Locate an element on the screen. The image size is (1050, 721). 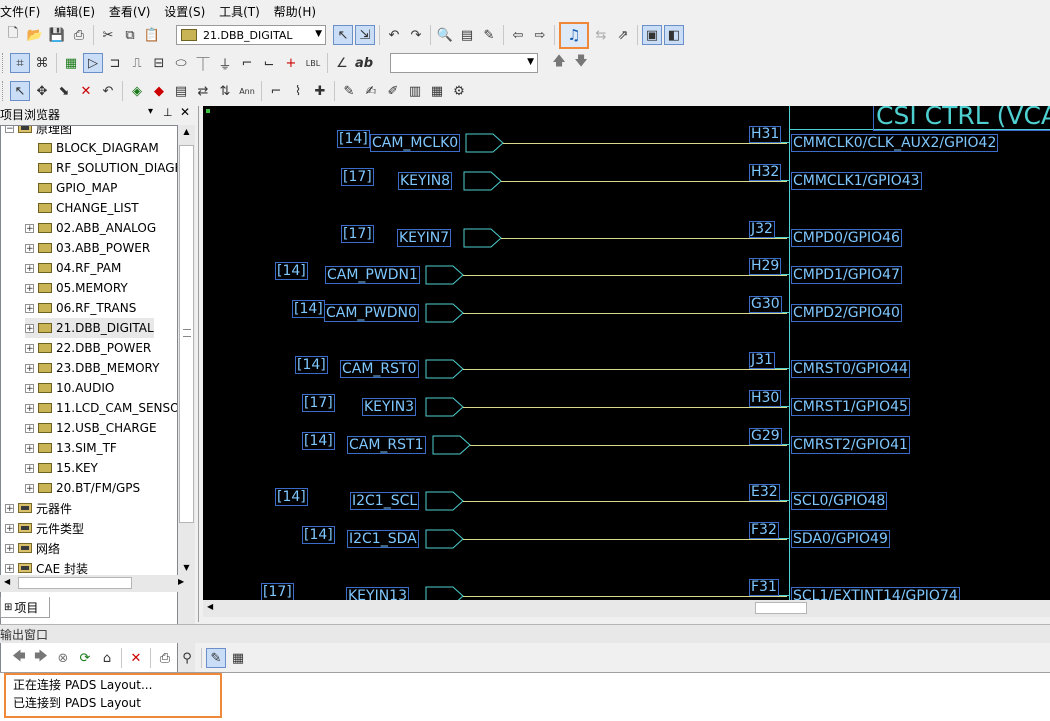
filter-select: ▼ is located at coordinates (464, 63).